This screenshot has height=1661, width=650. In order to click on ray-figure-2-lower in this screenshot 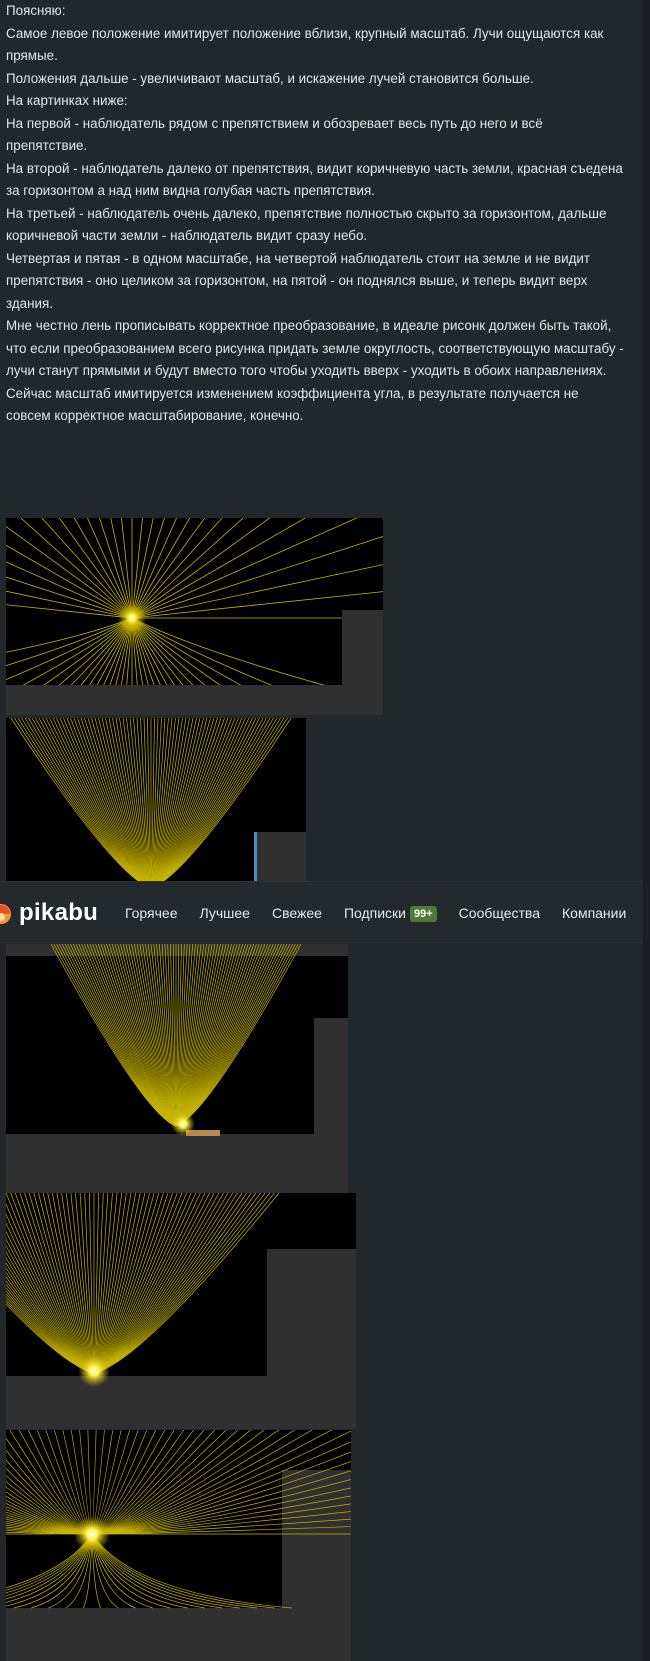, I will do `click(177, 1068)`.